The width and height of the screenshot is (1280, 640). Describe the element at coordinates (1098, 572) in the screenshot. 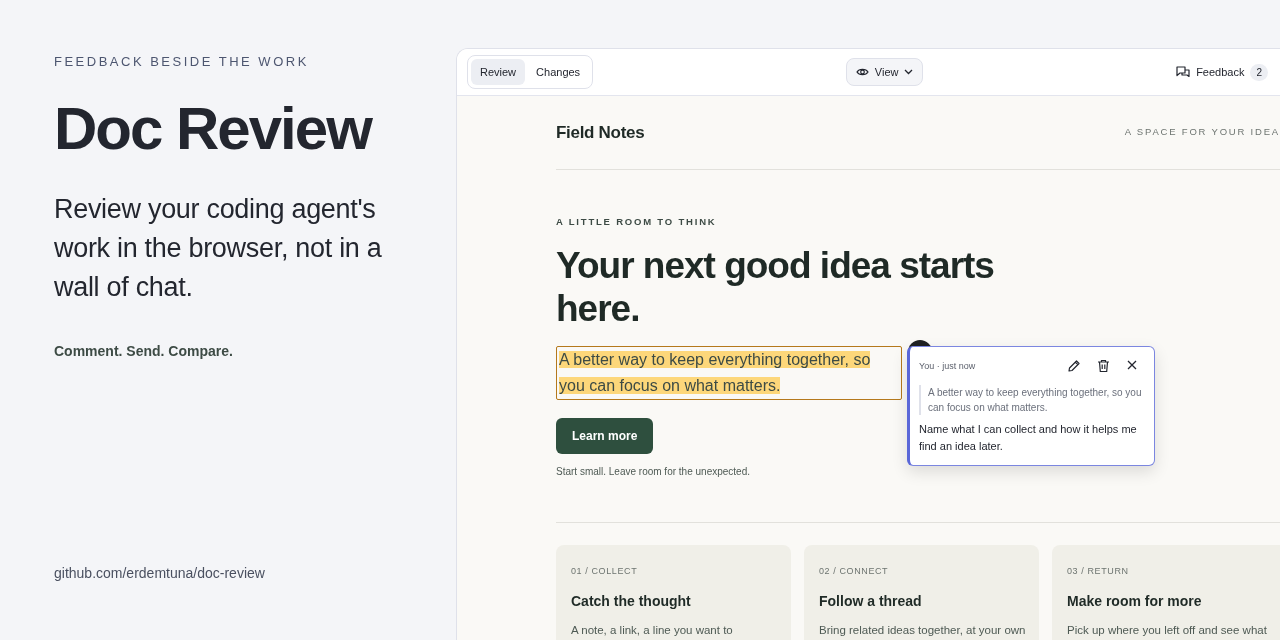

I see `card-label: 03 / RETURN` at that location.